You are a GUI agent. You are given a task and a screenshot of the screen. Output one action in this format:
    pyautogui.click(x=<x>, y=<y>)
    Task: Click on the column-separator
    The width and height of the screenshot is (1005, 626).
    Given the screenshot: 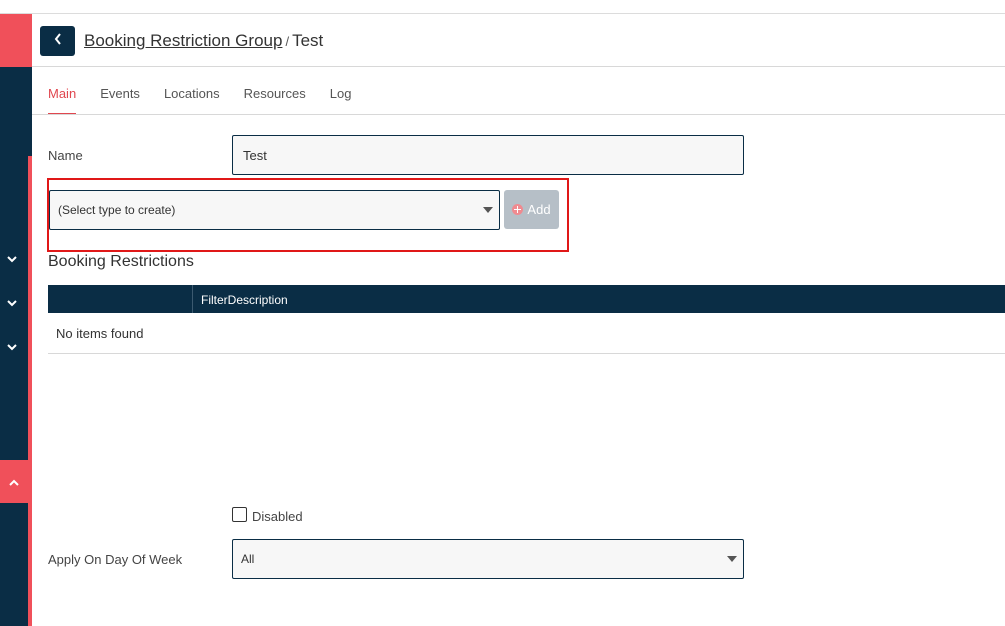 What is the action you would take?
    pyautogui.click(x=192, y=299)
    